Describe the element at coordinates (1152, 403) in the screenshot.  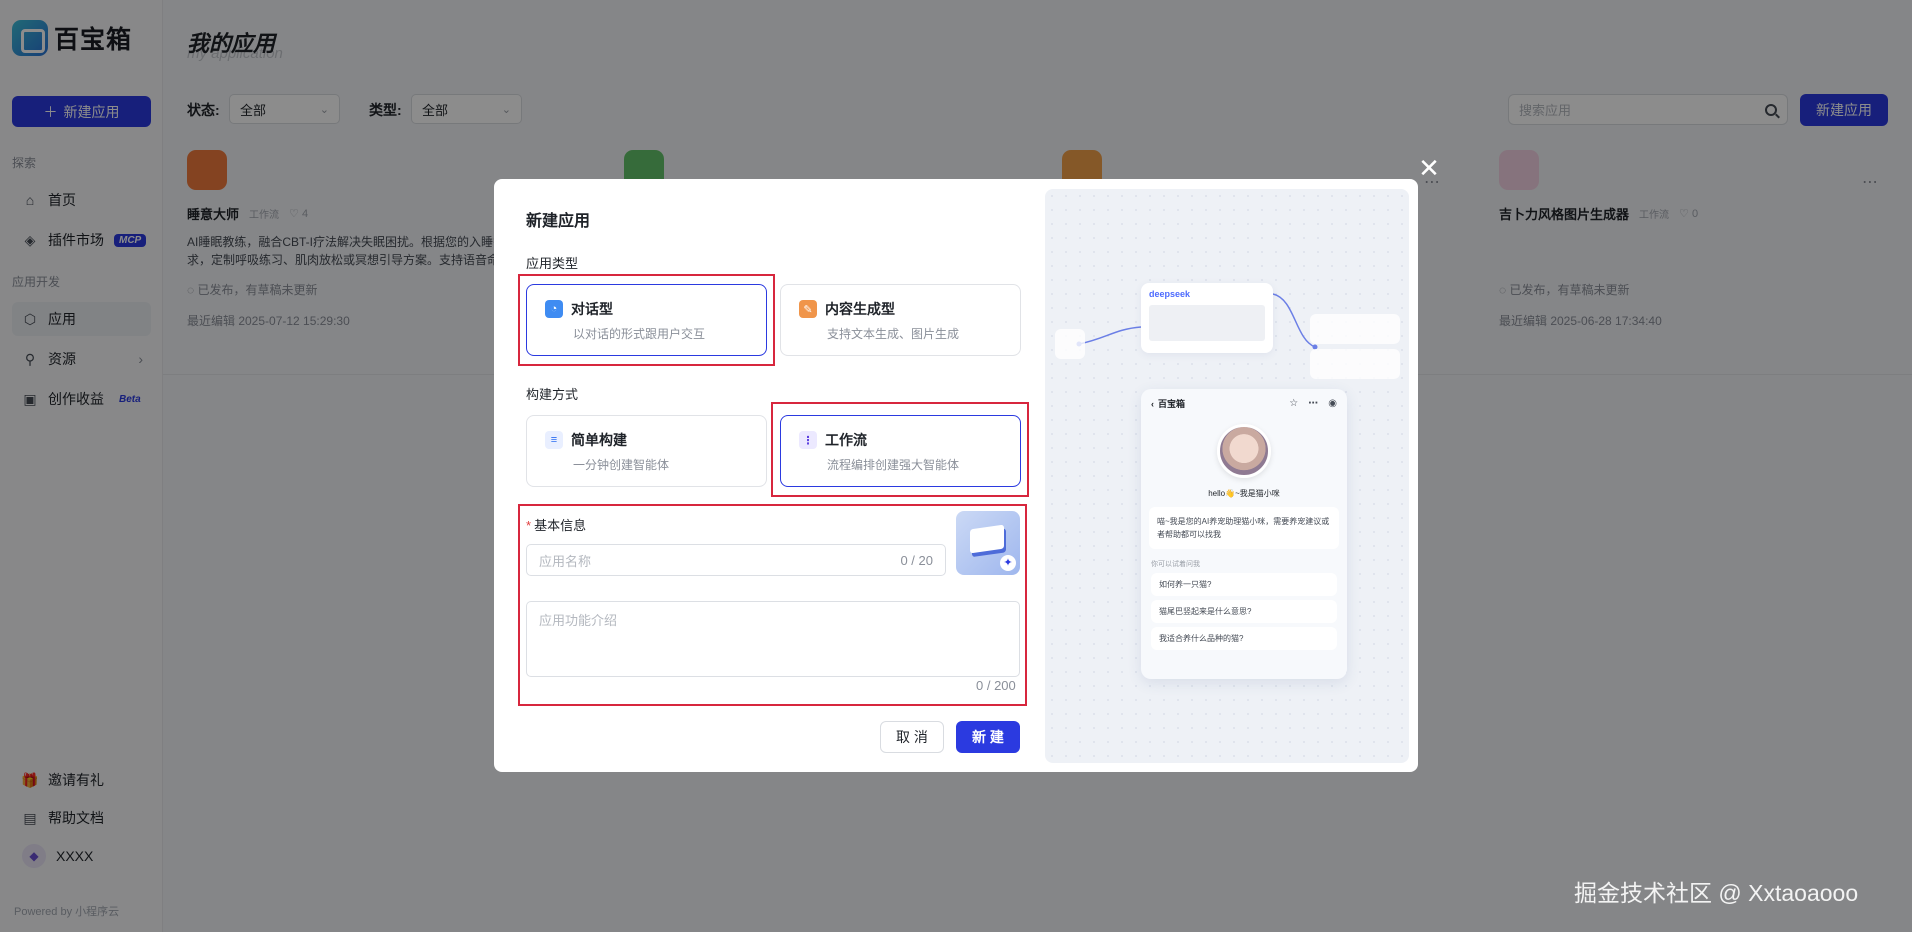
I see `back-icon: ‹` at that location.